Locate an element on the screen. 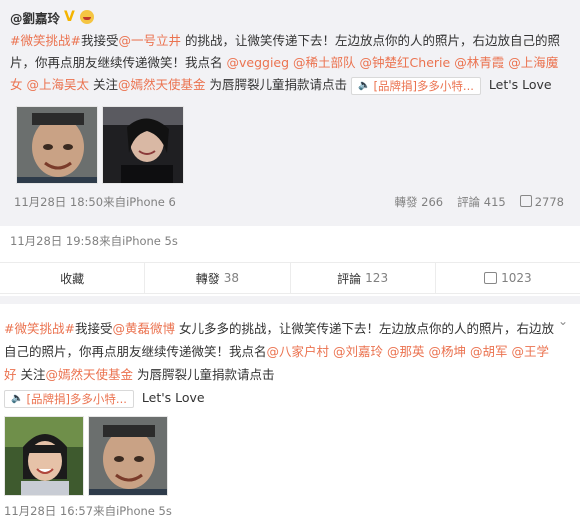  repost-like-count: 2778 is located at coordinates (549, 202).